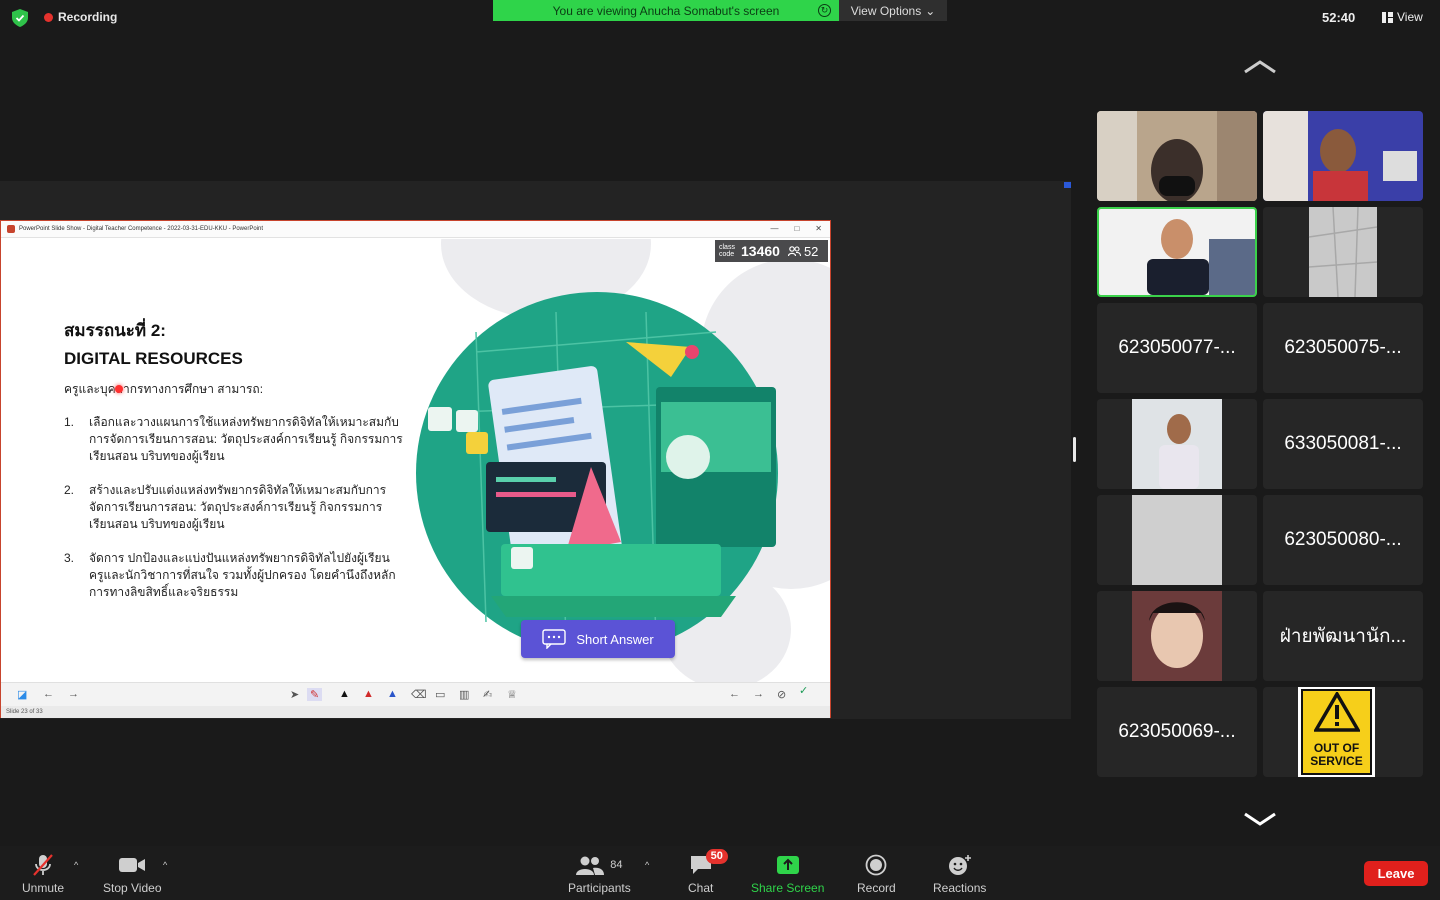 Image resolution: width=1440 pixels, height=900 pixels. I want to click on video-tile: OUT OF SERVICE, so click(1343, 732).